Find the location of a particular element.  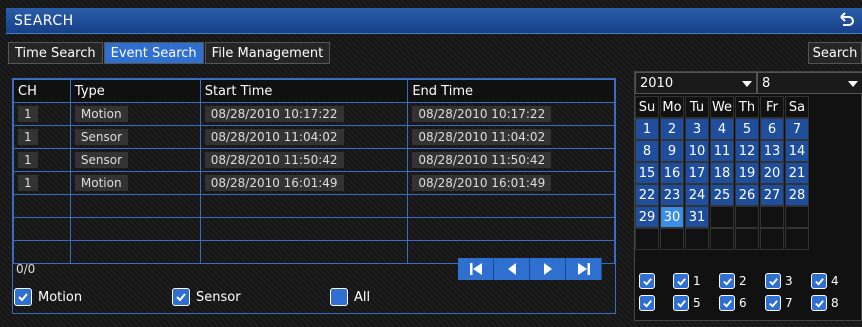

cell-type: Motion is located at coordinates (101, 183).